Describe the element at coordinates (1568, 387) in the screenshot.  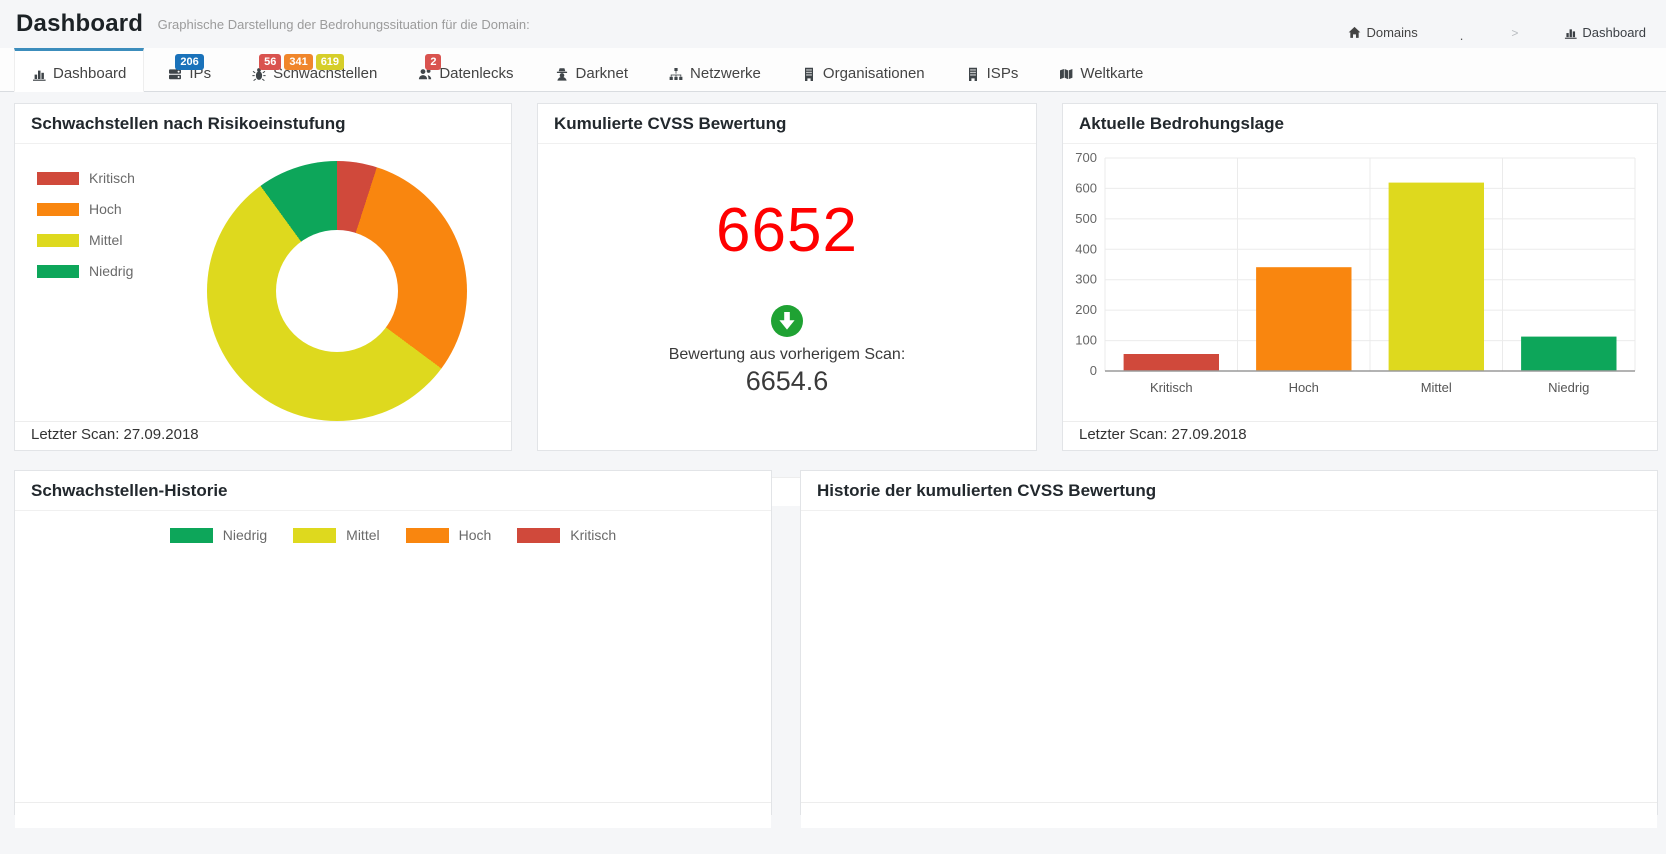
I see `svg-text: Niedrig` at that location.